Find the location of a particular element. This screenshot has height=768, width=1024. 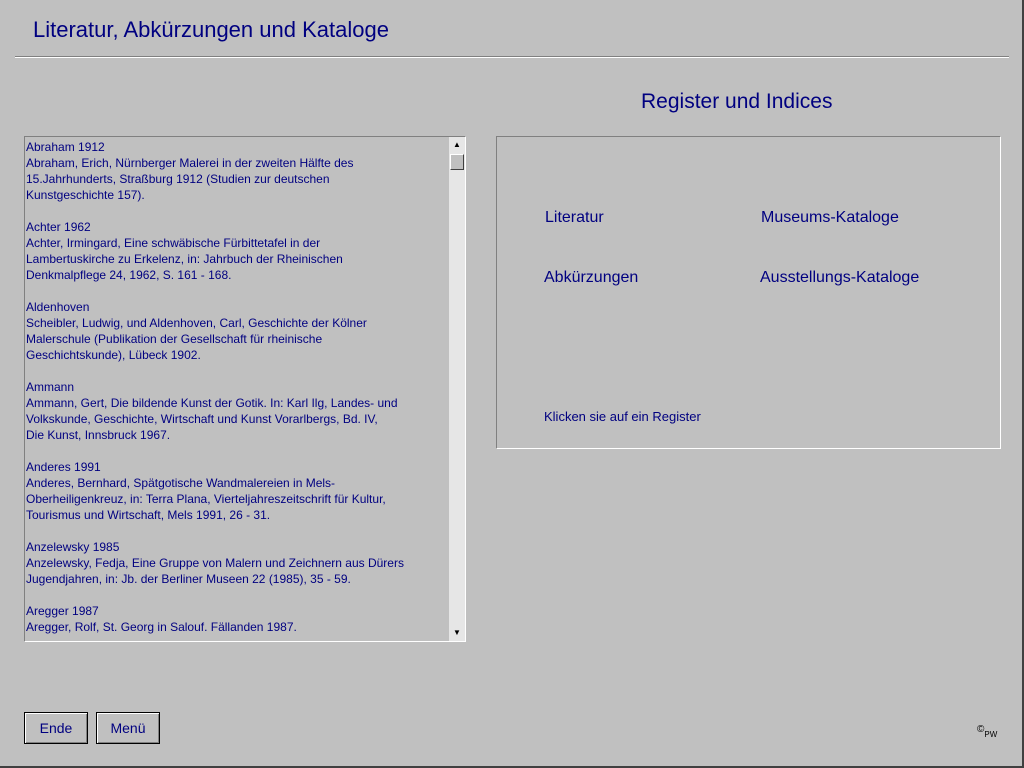

literature-entry-key: Aregger 1987 is located at coordinates (62, 611).